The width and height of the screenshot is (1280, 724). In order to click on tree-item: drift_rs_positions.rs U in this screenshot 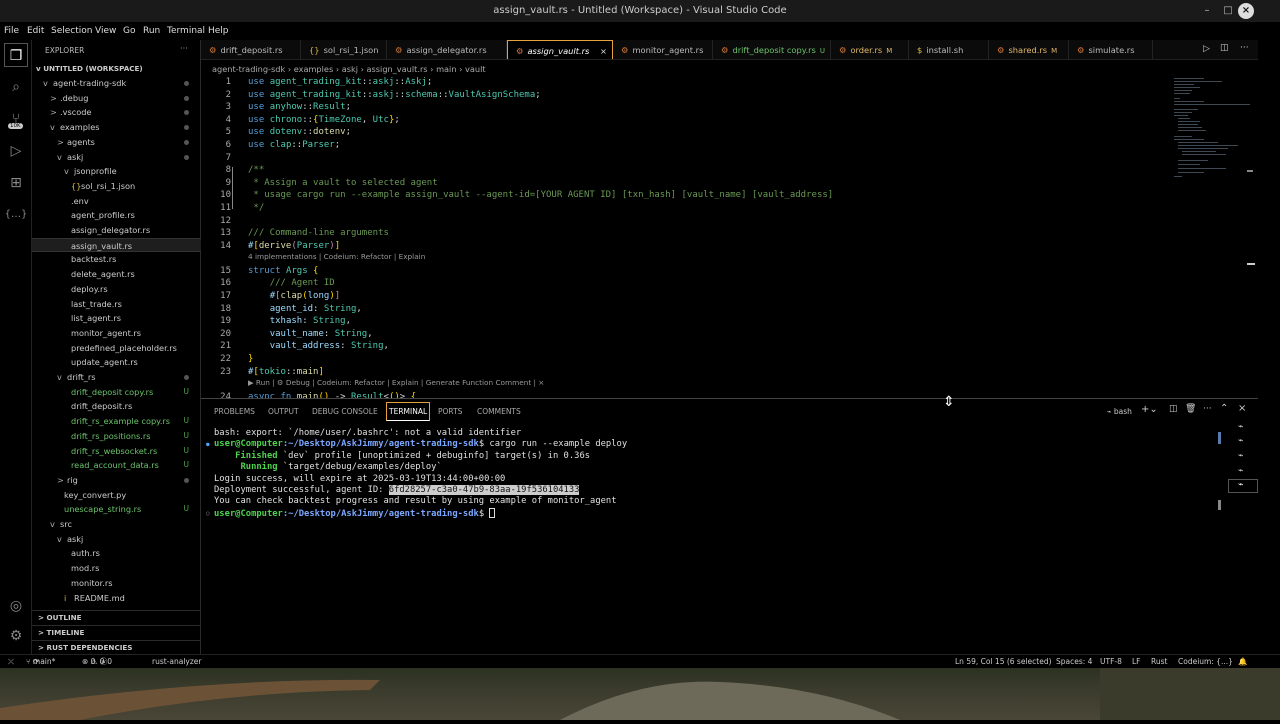, I will do `click(116, 436)`.